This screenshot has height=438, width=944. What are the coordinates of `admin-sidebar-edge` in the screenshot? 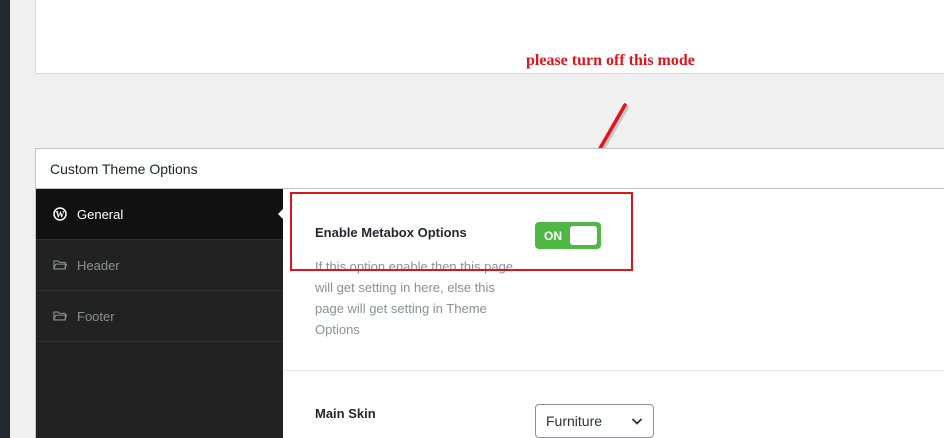 It's located at (5, 219).